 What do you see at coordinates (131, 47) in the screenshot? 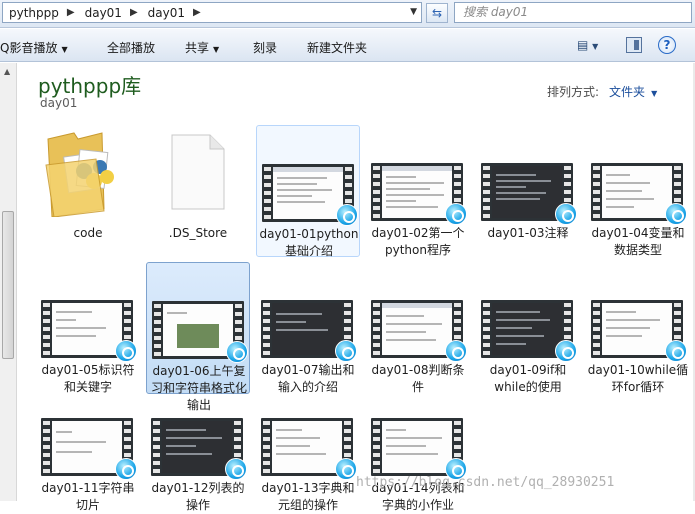
I see `play-all-button: 全部播放` at bounding box center [131, 47].